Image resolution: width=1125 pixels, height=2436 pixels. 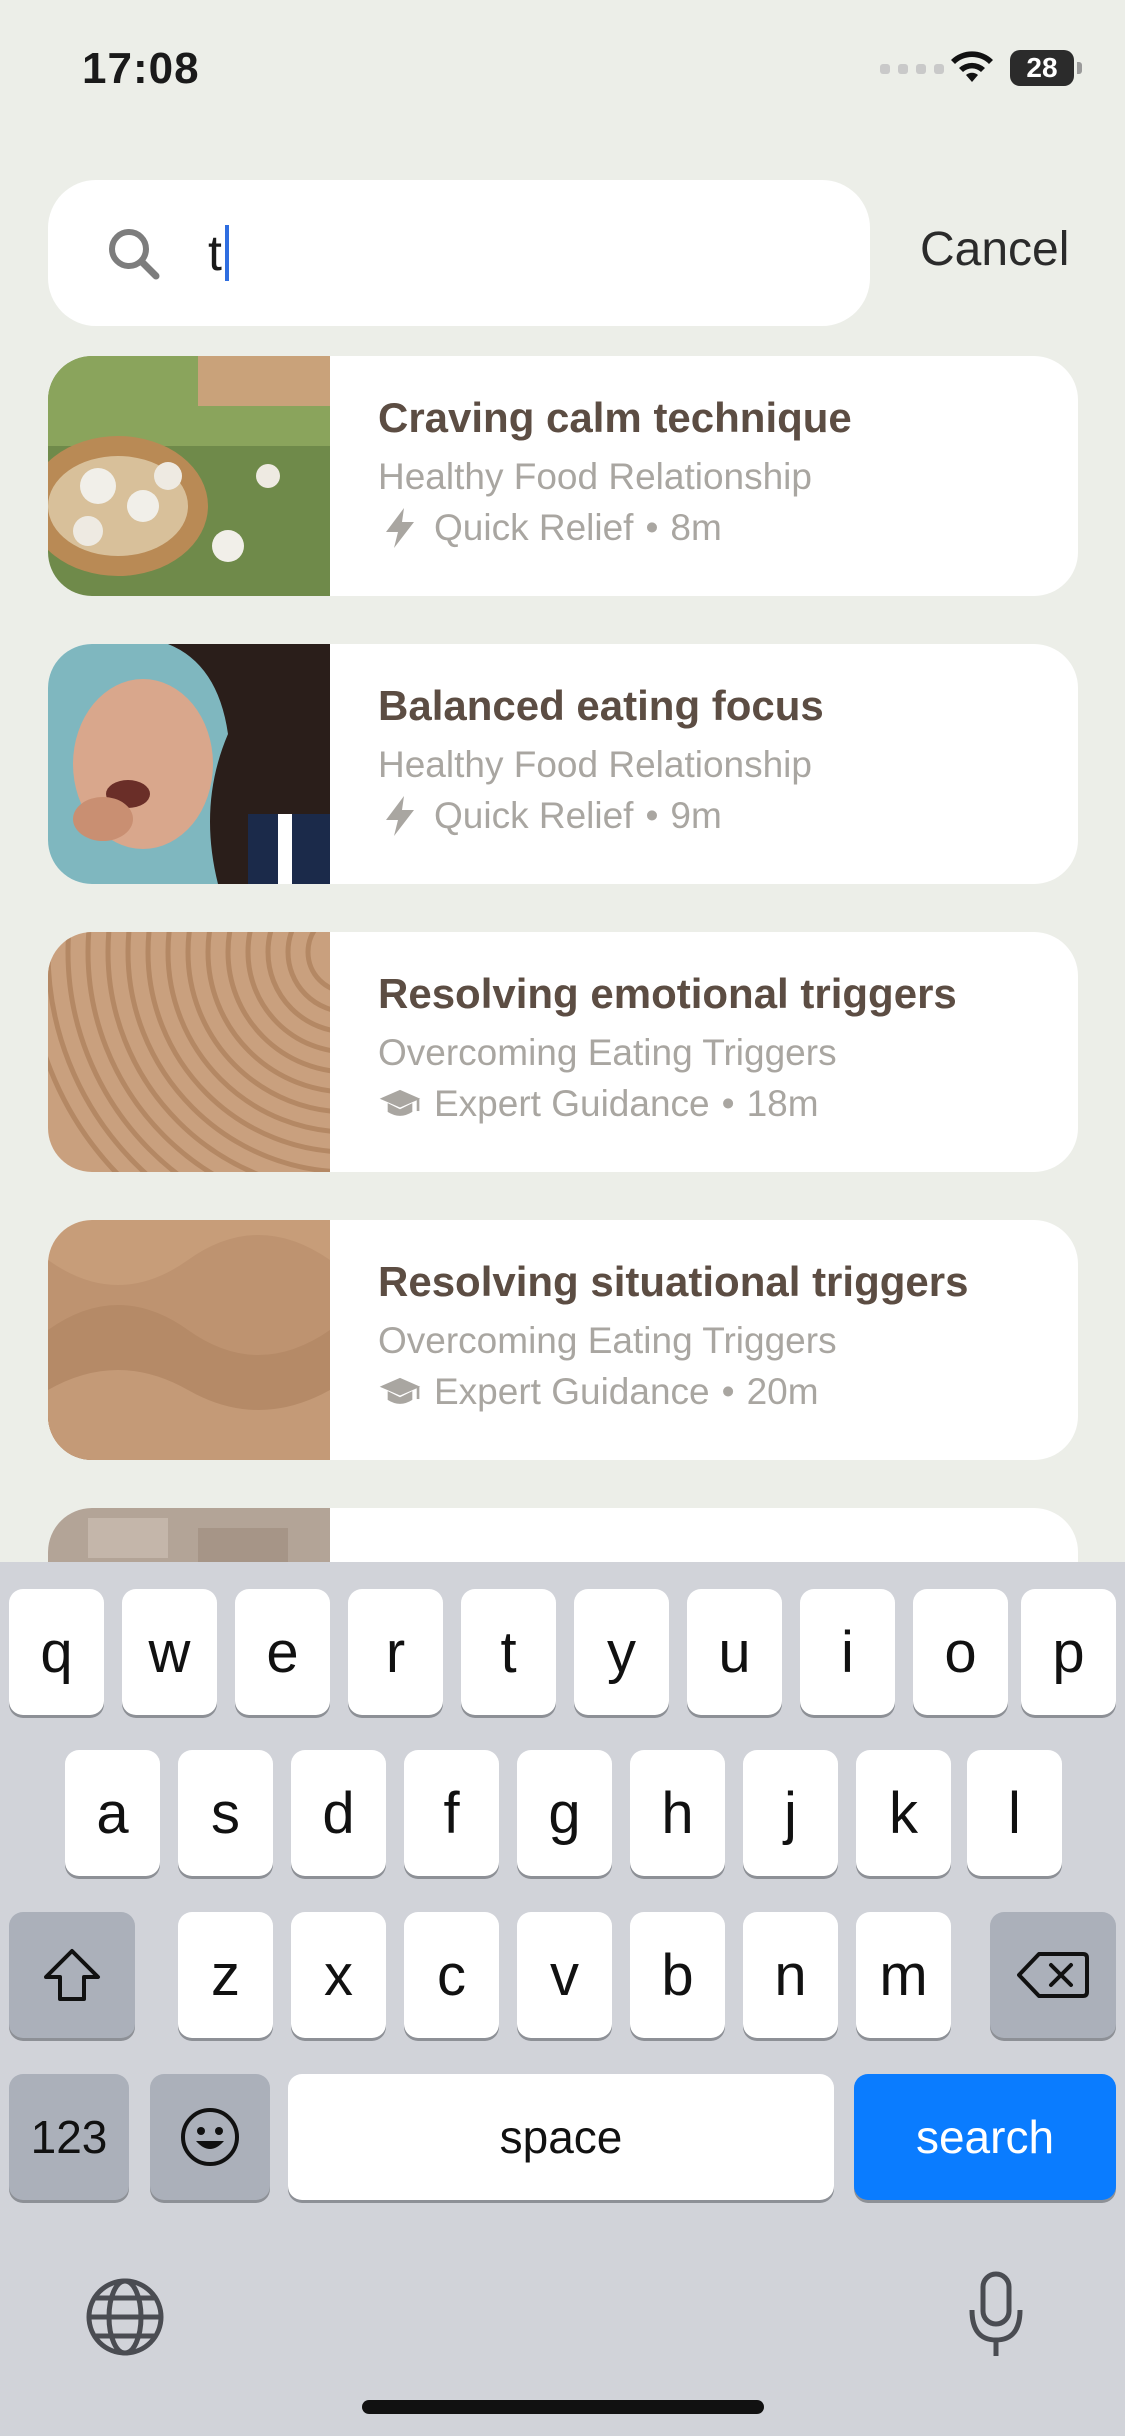 I want to click on key-f: f, so click(x=451, y=1813).